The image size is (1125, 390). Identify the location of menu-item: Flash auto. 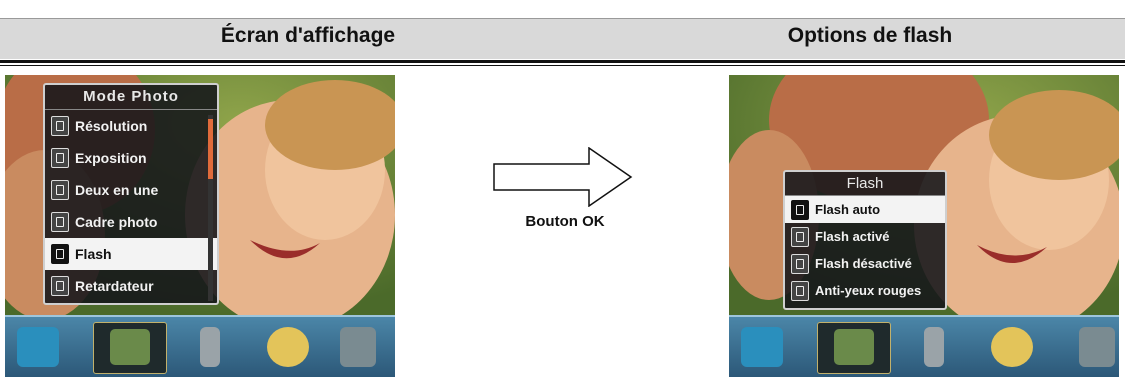
(865, 209).